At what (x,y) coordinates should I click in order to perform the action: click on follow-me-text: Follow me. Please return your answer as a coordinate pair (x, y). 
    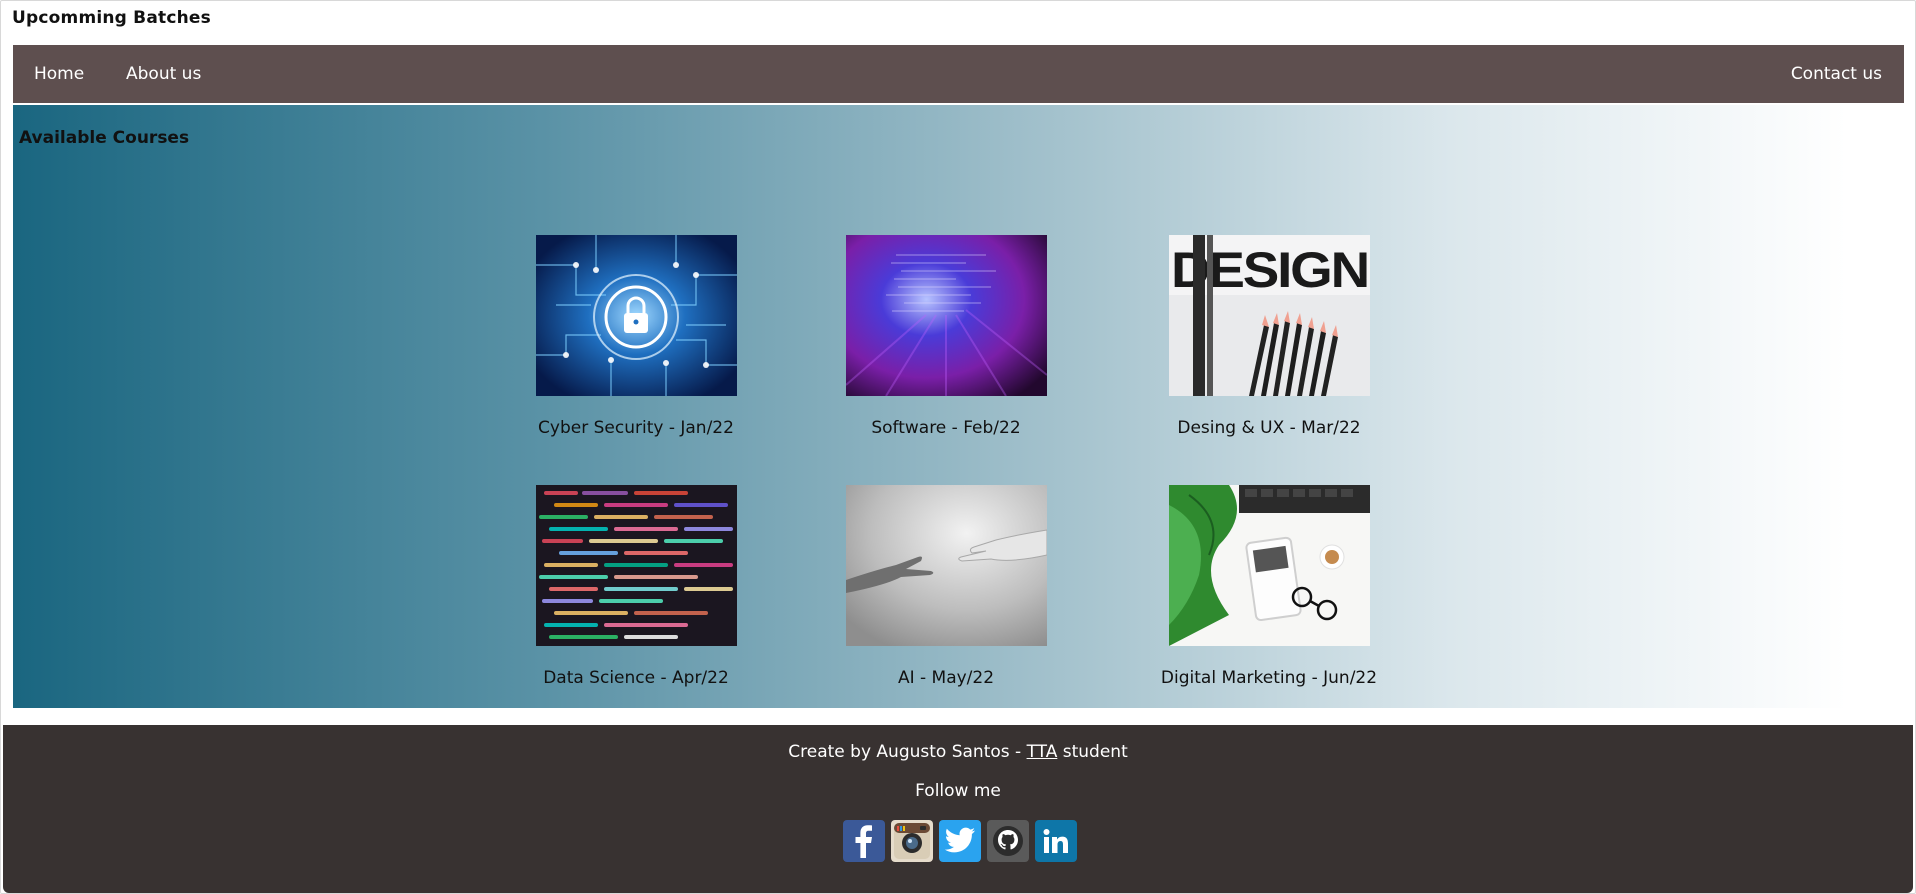
    Looking at the image, I should click on (958, 791).